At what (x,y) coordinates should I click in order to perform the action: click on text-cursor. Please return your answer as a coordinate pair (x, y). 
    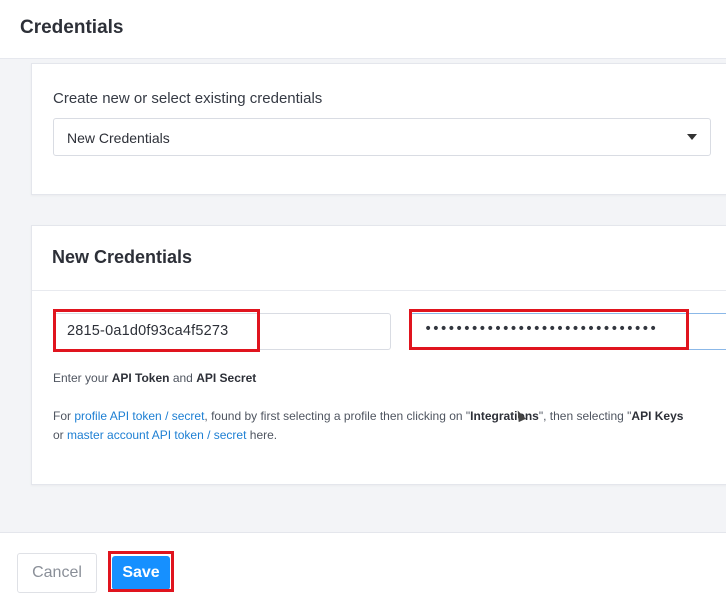
    Looking at the image, I should click on (686, 331).